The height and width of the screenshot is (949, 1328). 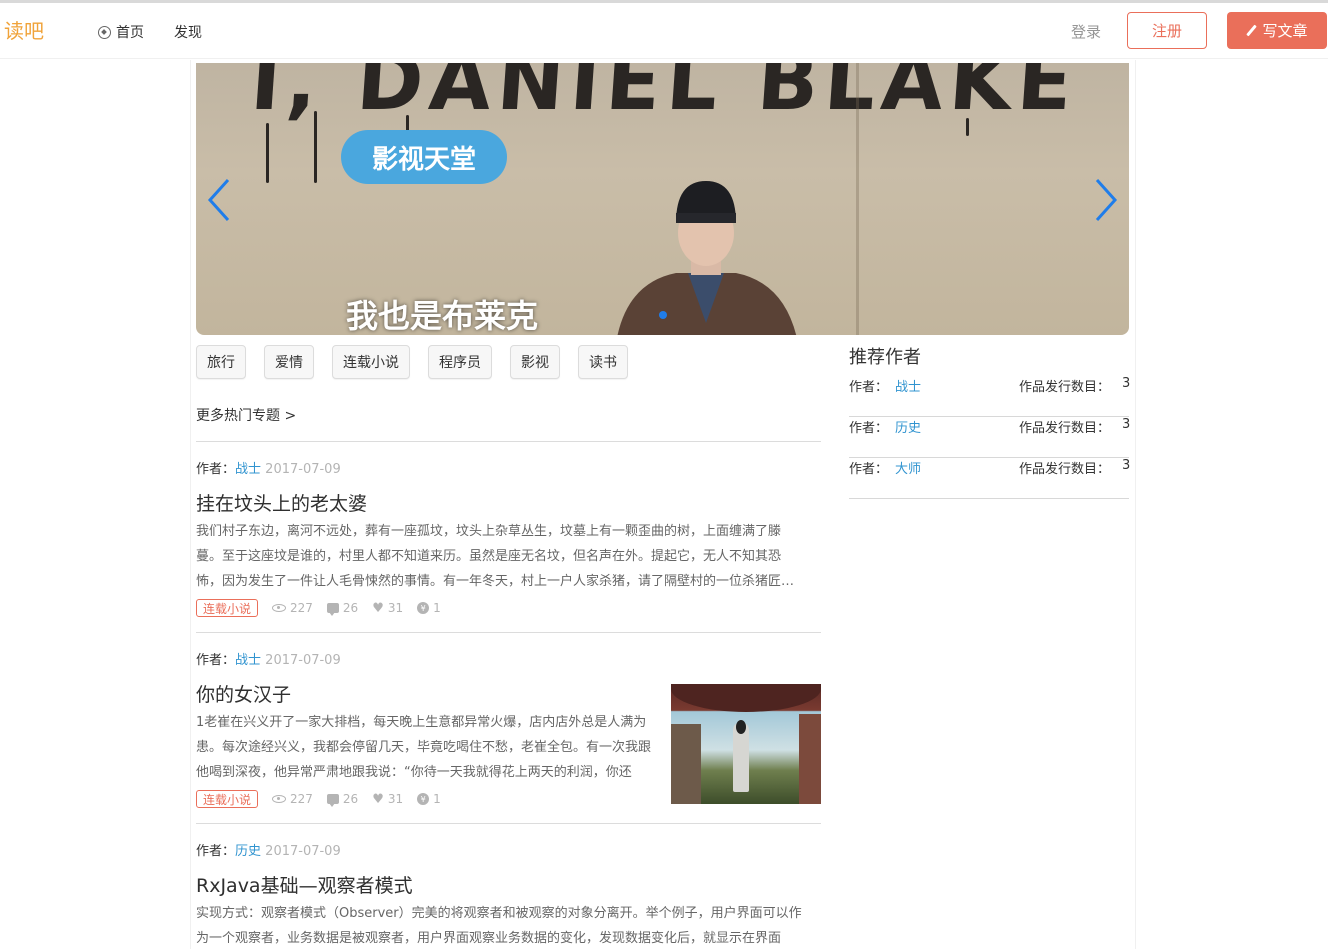 What do you see at coordinates (1086, 31) in the screenshot?
I see `login-link: 登录` at bounding box center [1086, 31].